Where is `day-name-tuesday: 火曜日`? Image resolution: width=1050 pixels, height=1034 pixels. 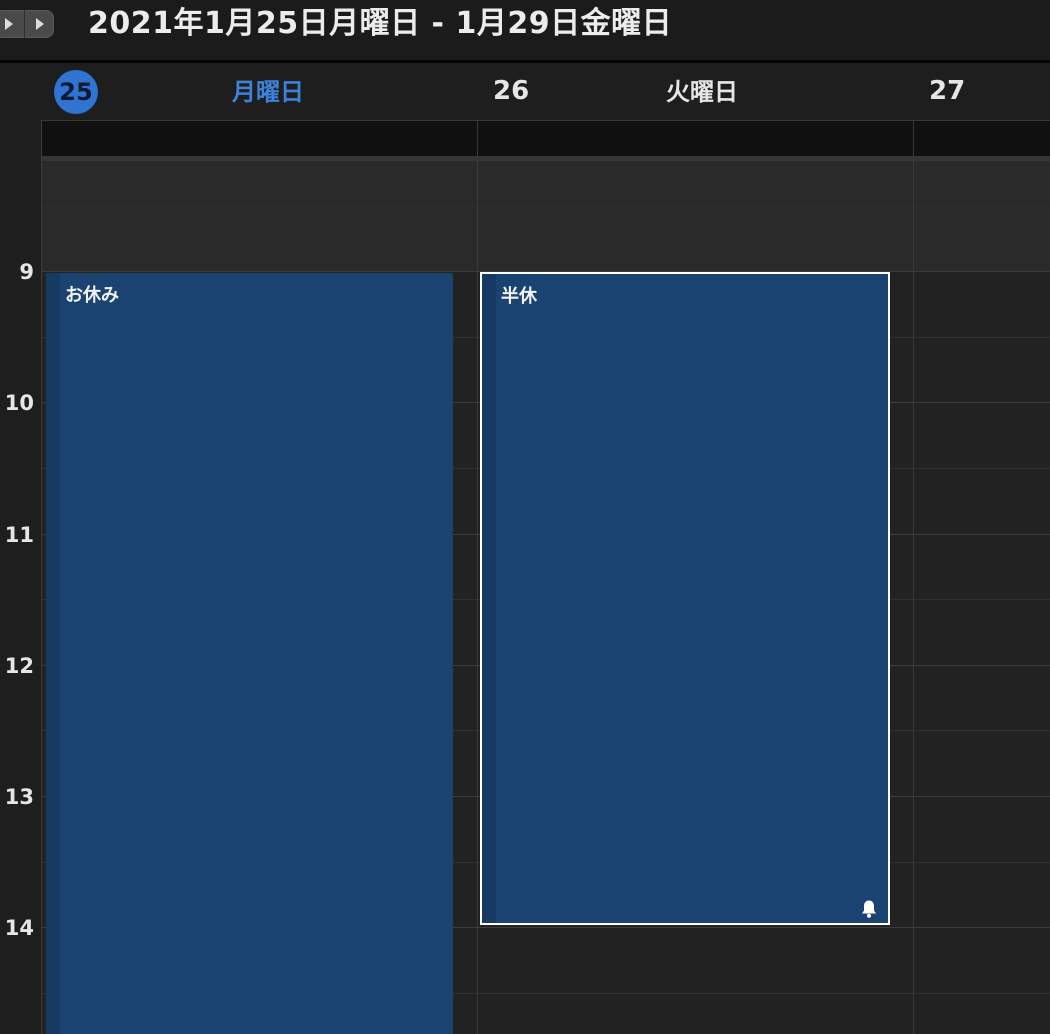 day-name-tuesday: 火曜日 is located at coordinates (702, 92).